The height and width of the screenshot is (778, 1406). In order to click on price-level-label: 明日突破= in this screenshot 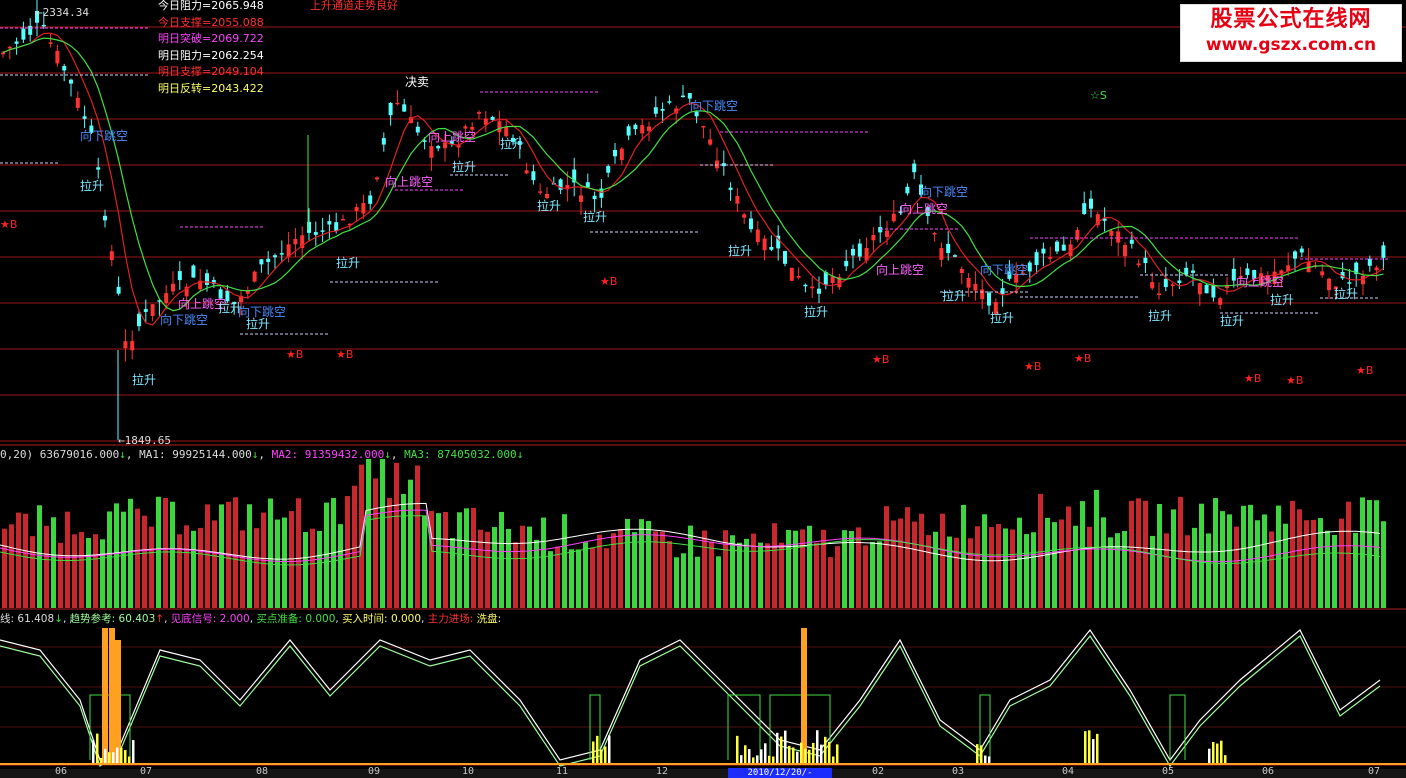, I will do `click(185, 38)`.